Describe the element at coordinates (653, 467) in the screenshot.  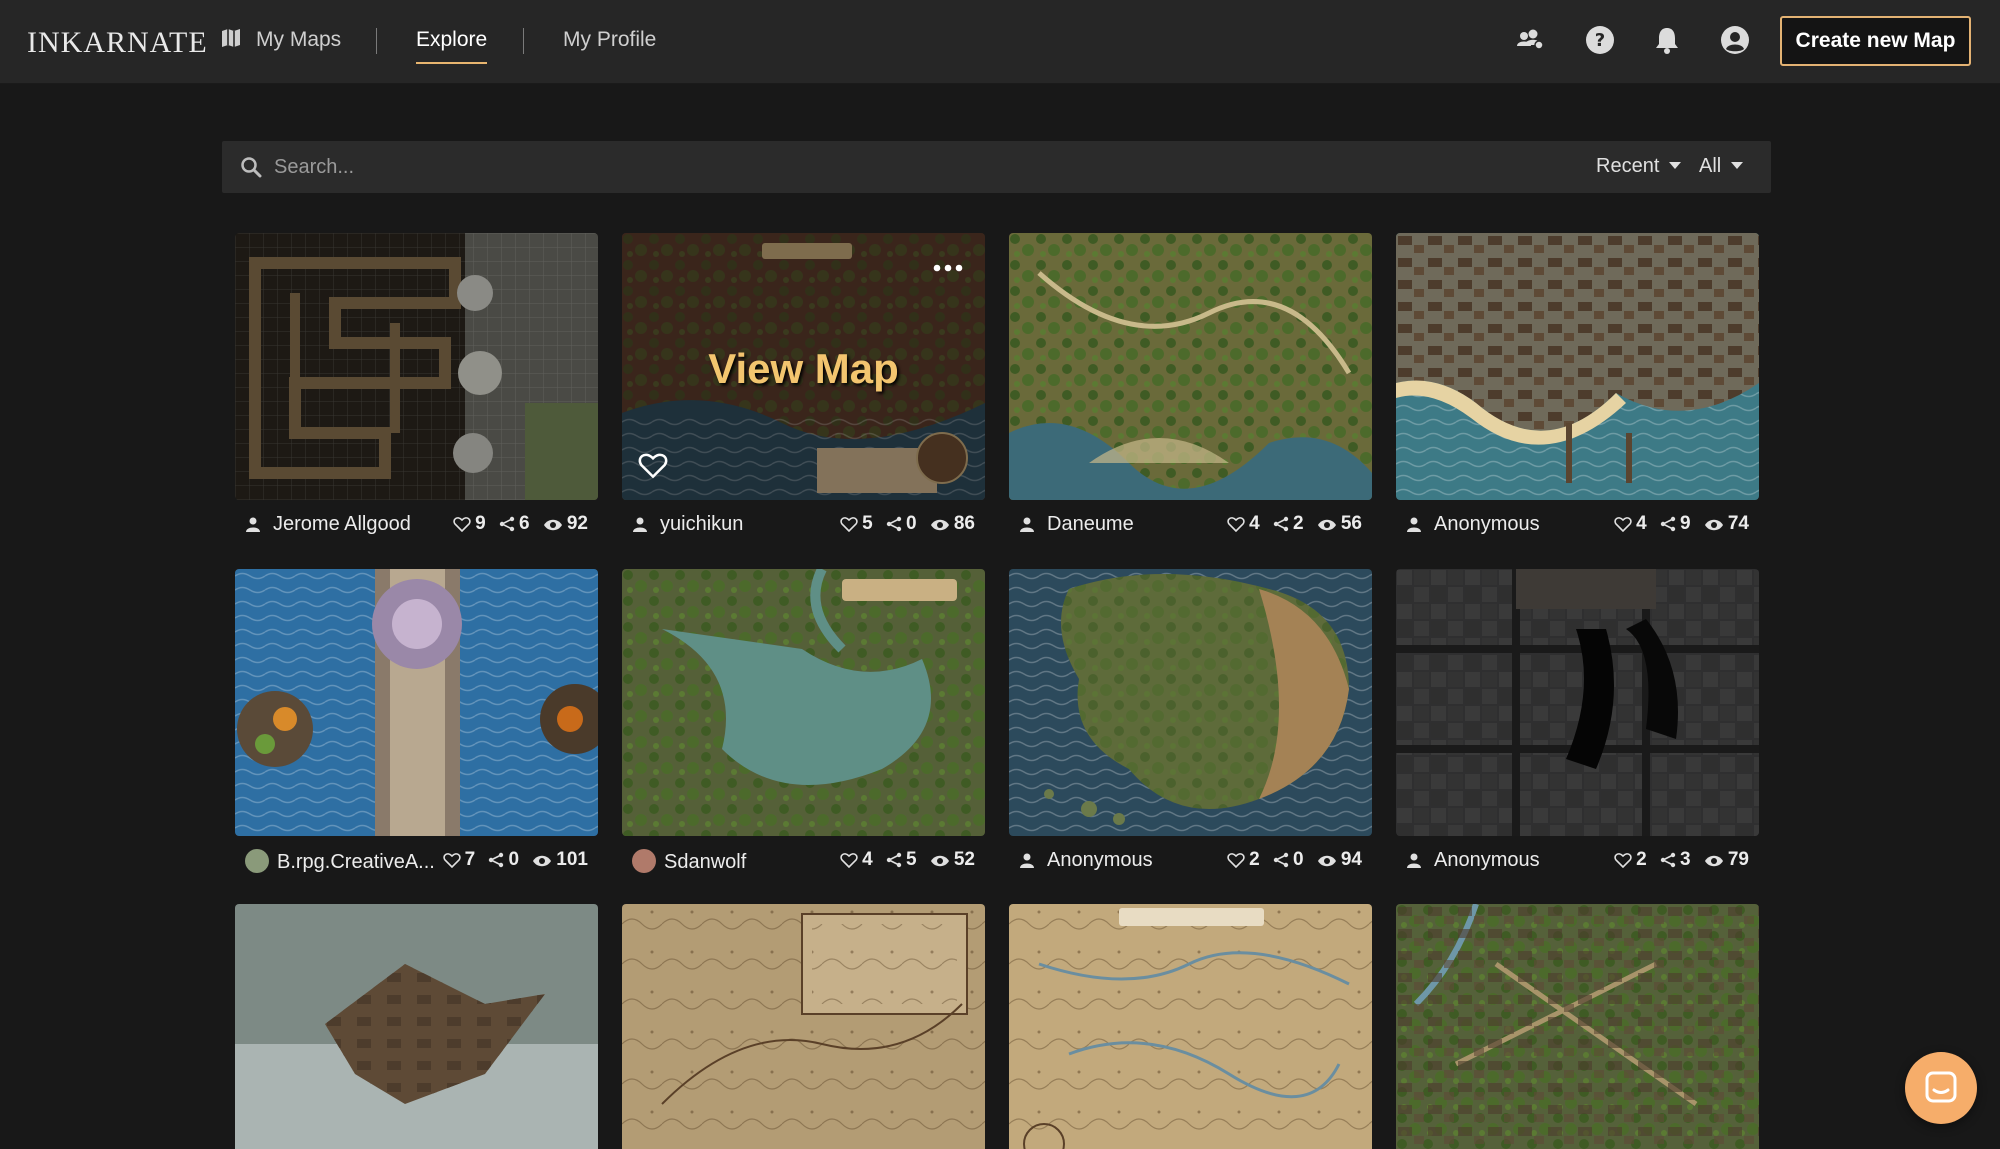
I see `favorite-heart-icon` at that location.